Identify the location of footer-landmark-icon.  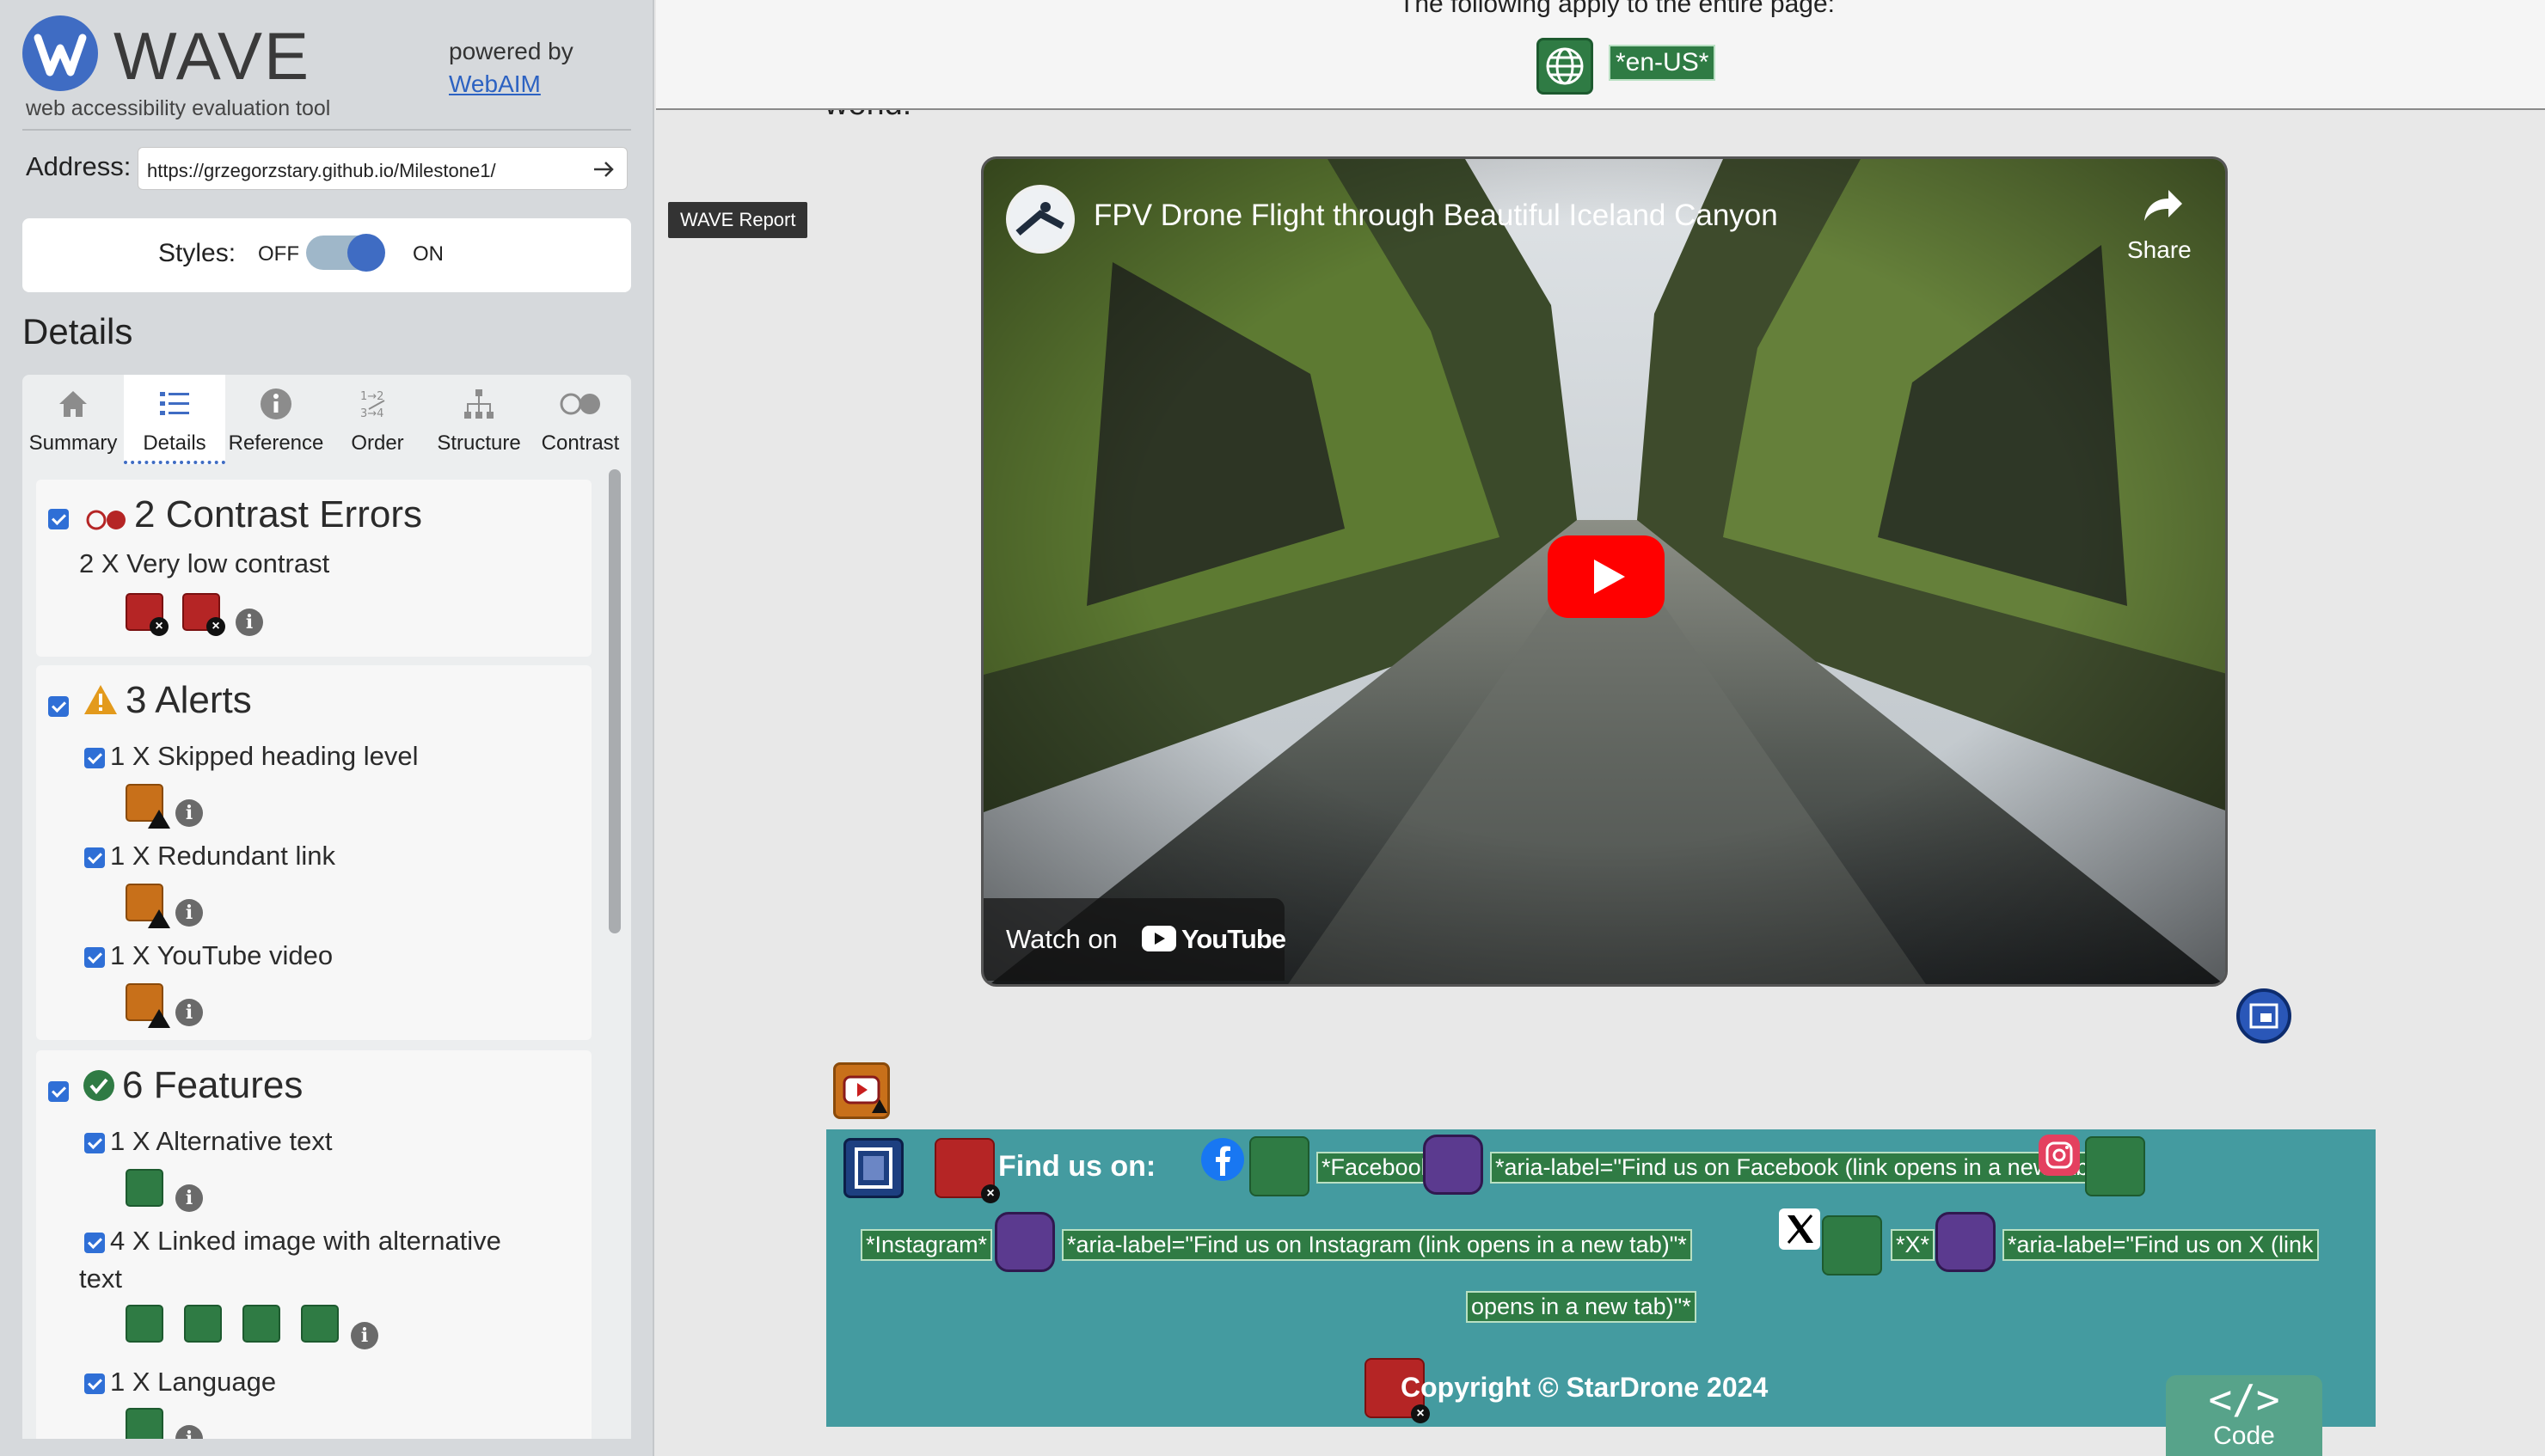
(873, 1168).